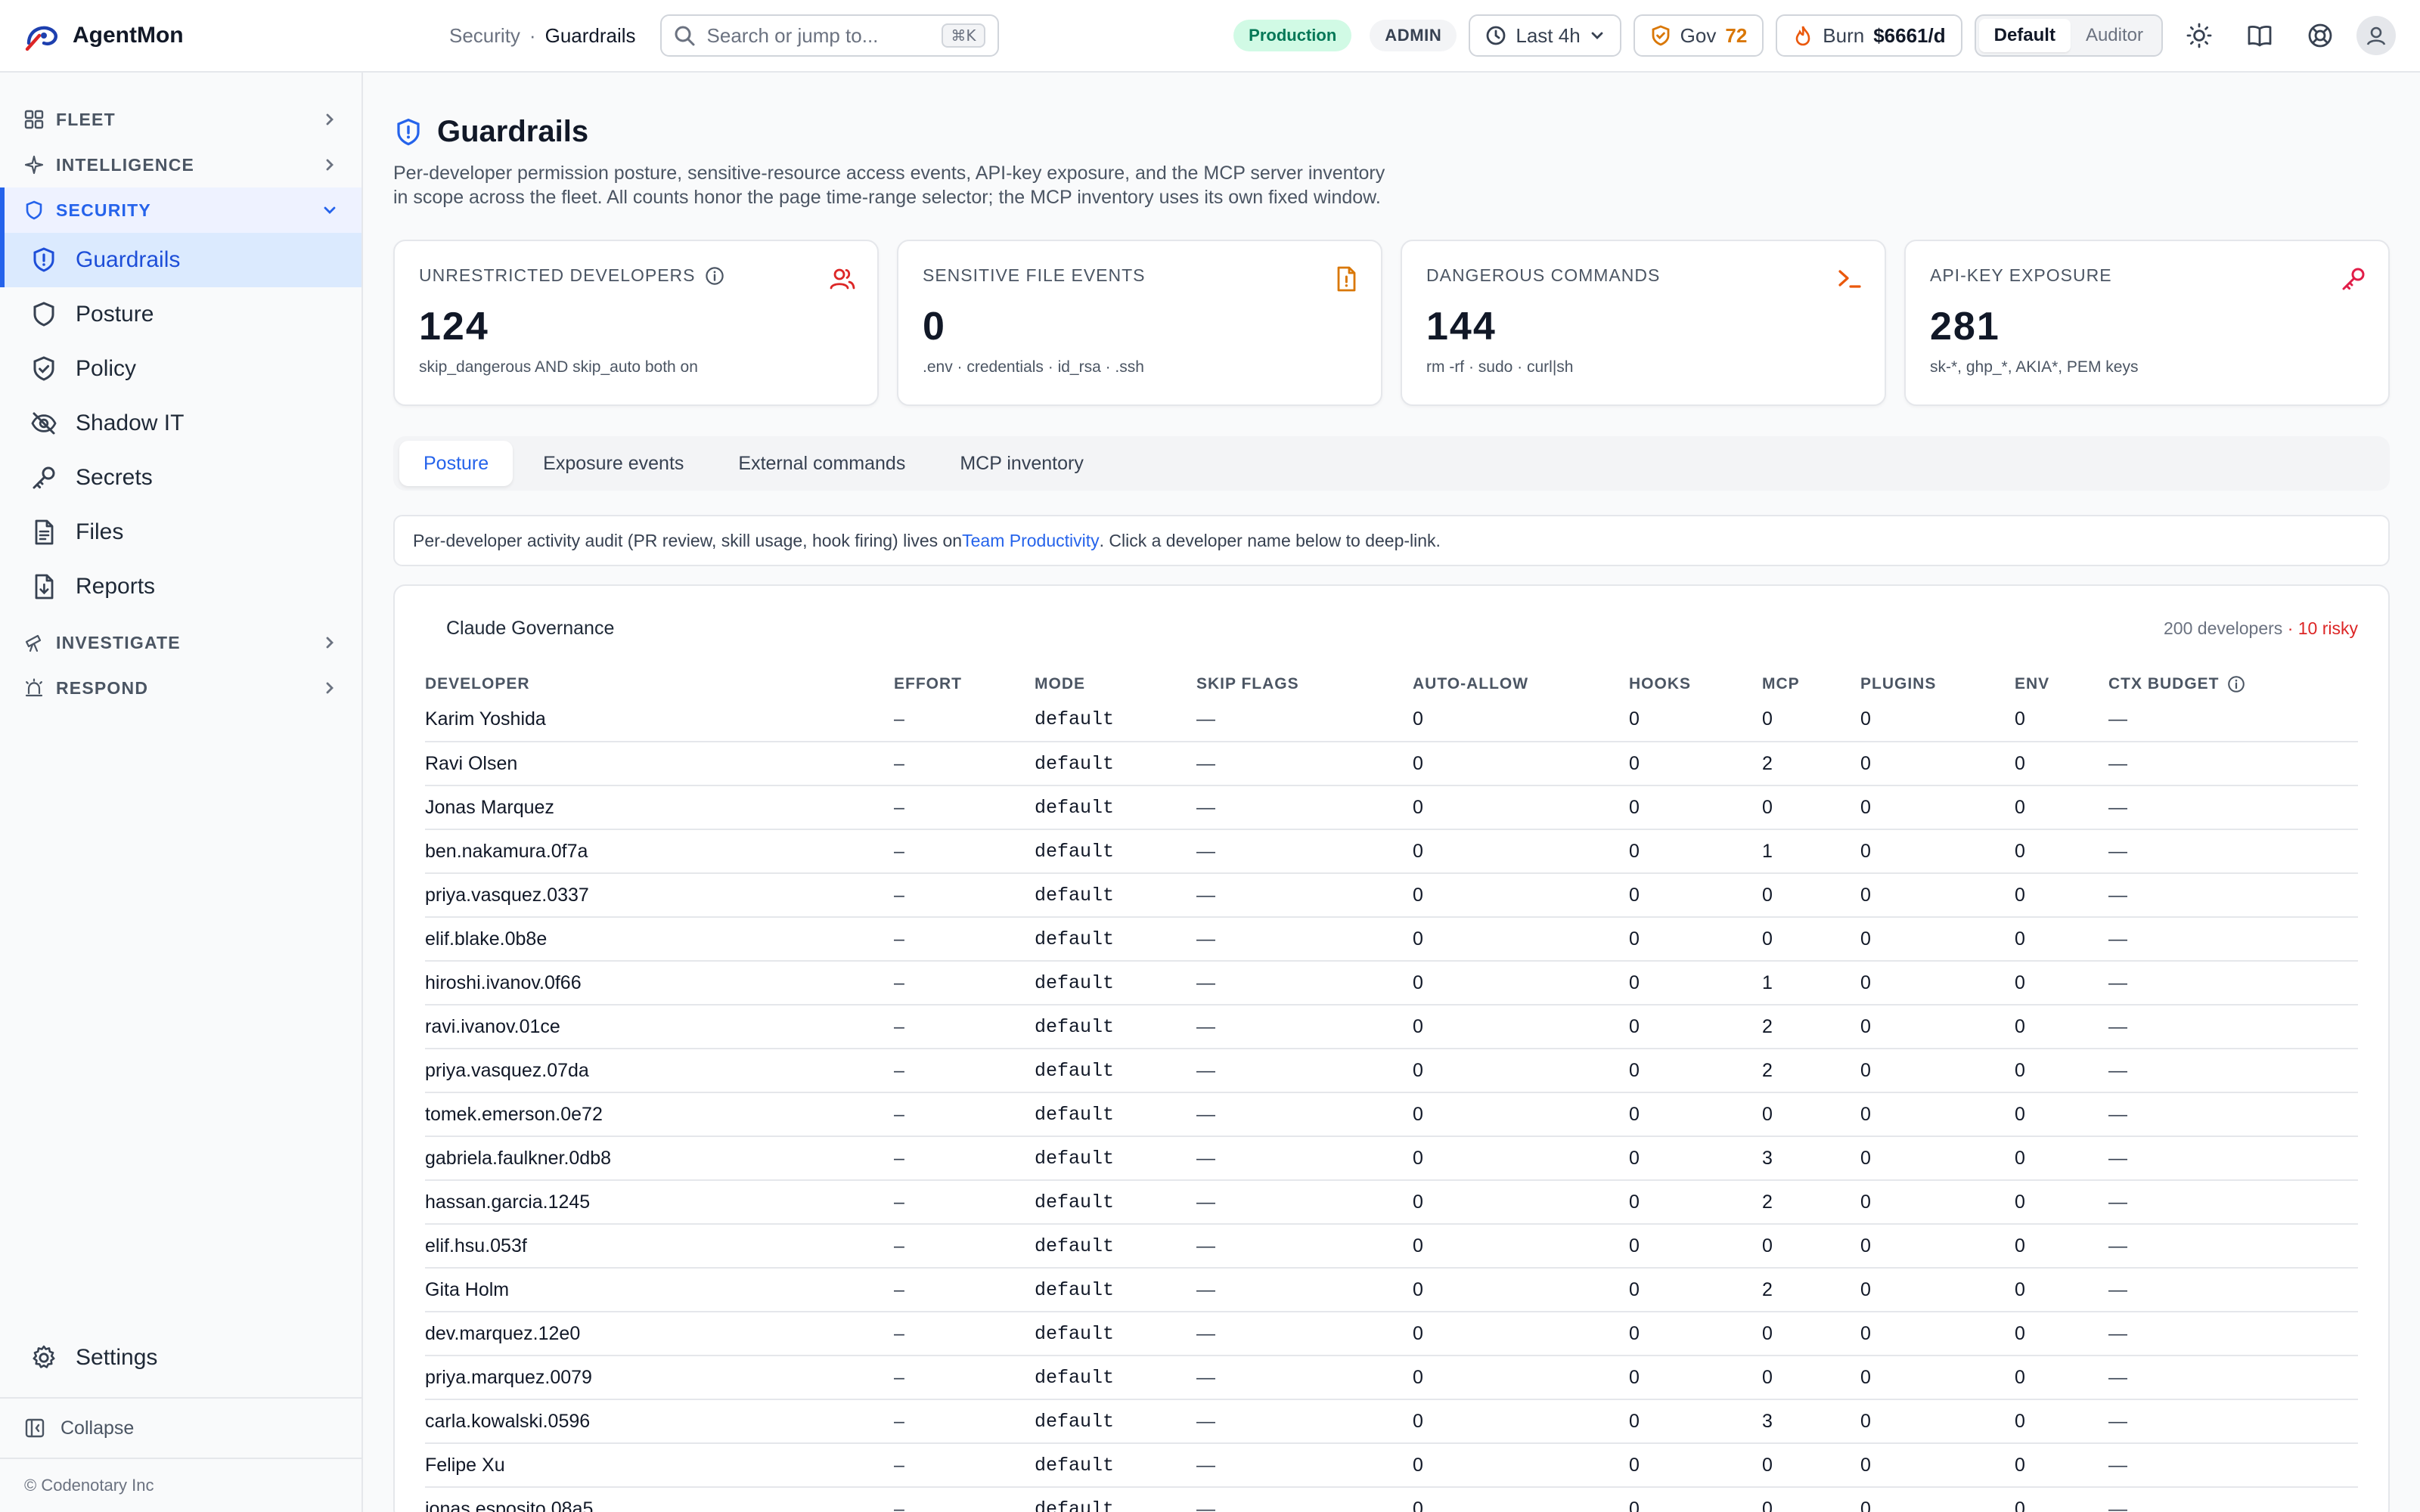 This screenshot has height=1512, width=2420. I want to click on tab-external-commands: External commands, so click(822, 463).